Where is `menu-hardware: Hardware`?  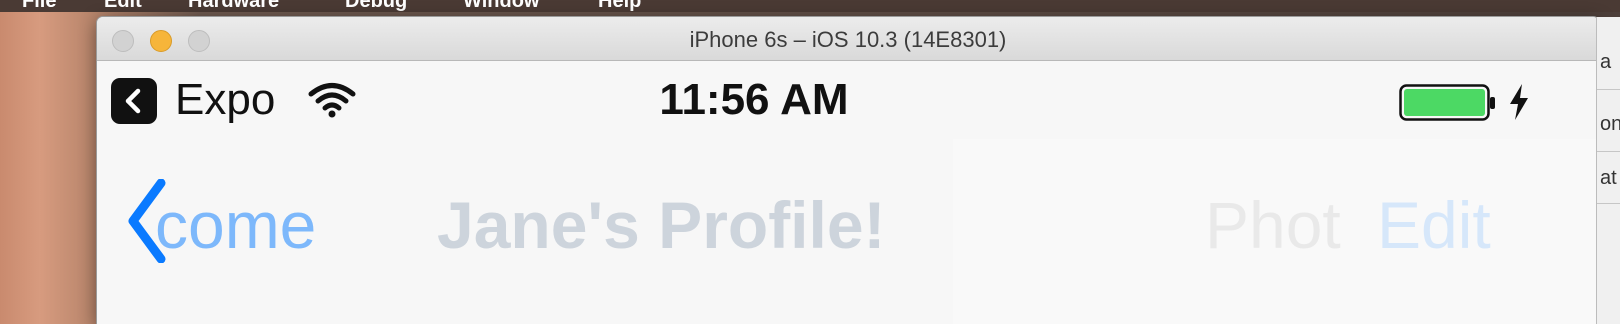 menu-hardware: Hardware is located at coordinates (233, 6).